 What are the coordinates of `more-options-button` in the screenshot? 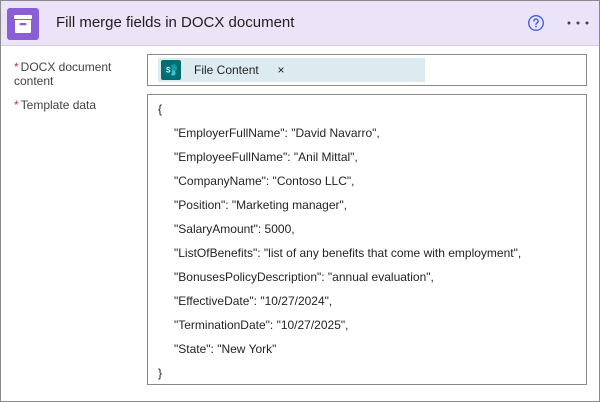 It's located at (578, 23).